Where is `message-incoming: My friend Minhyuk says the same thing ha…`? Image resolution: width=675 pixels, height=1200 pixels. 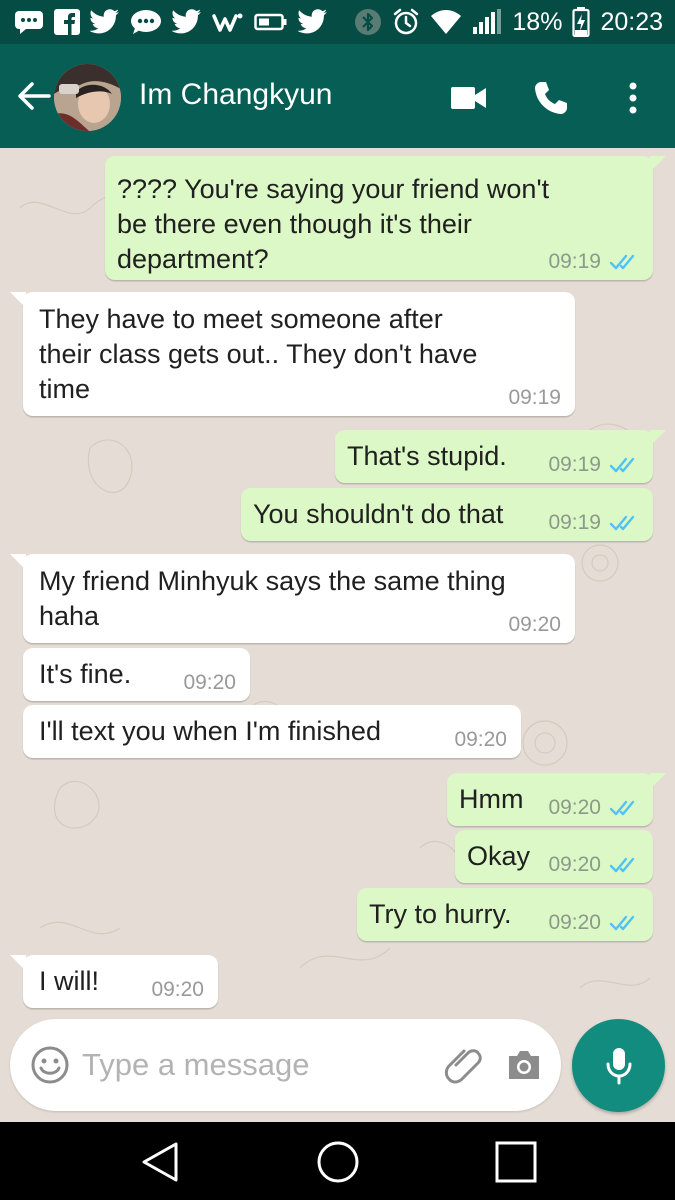 message-incoming: My friend Minhyuk says the same thing ha… is located at coordinates (292, 598).